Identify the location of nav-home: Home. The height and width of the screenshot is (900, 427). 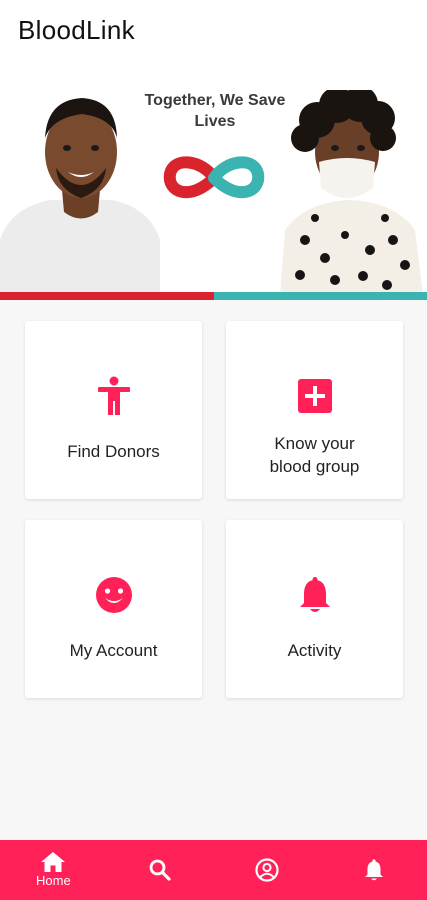
(53, 870).